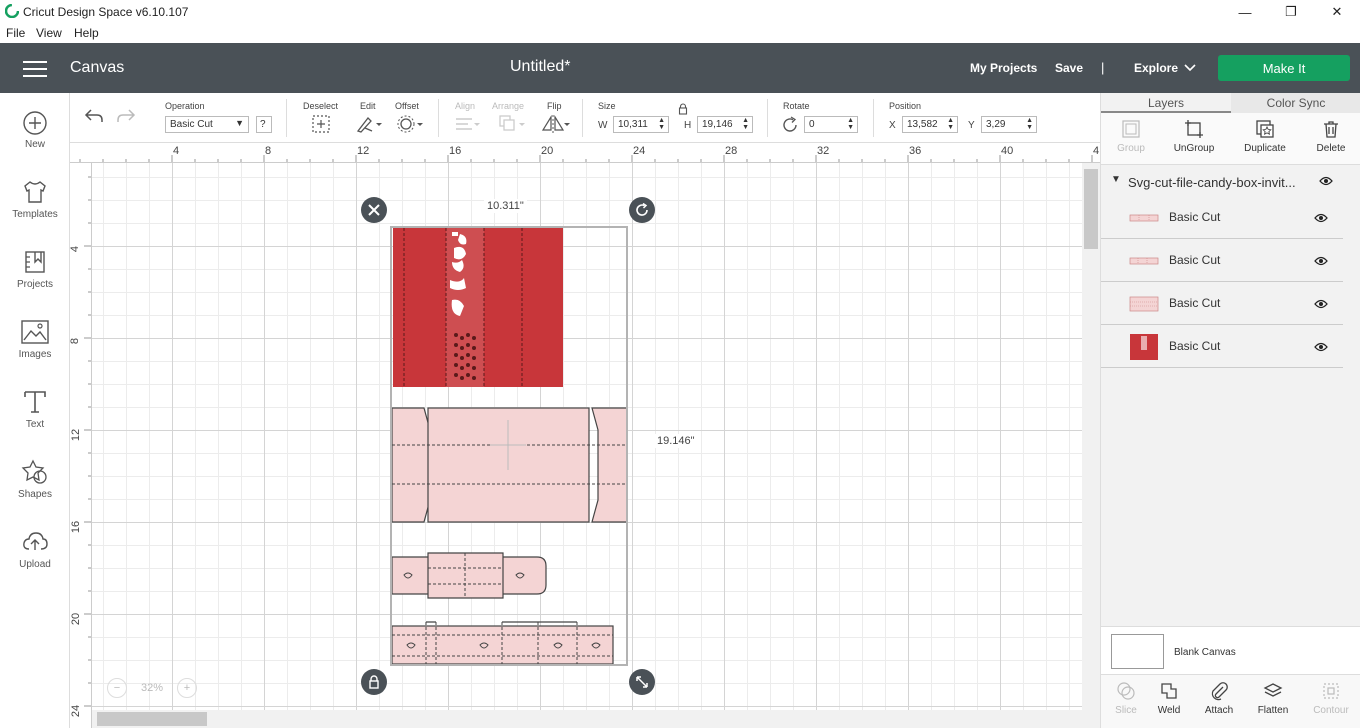  I want to click on width-dimension-label: 10.311", so click(505, 206).